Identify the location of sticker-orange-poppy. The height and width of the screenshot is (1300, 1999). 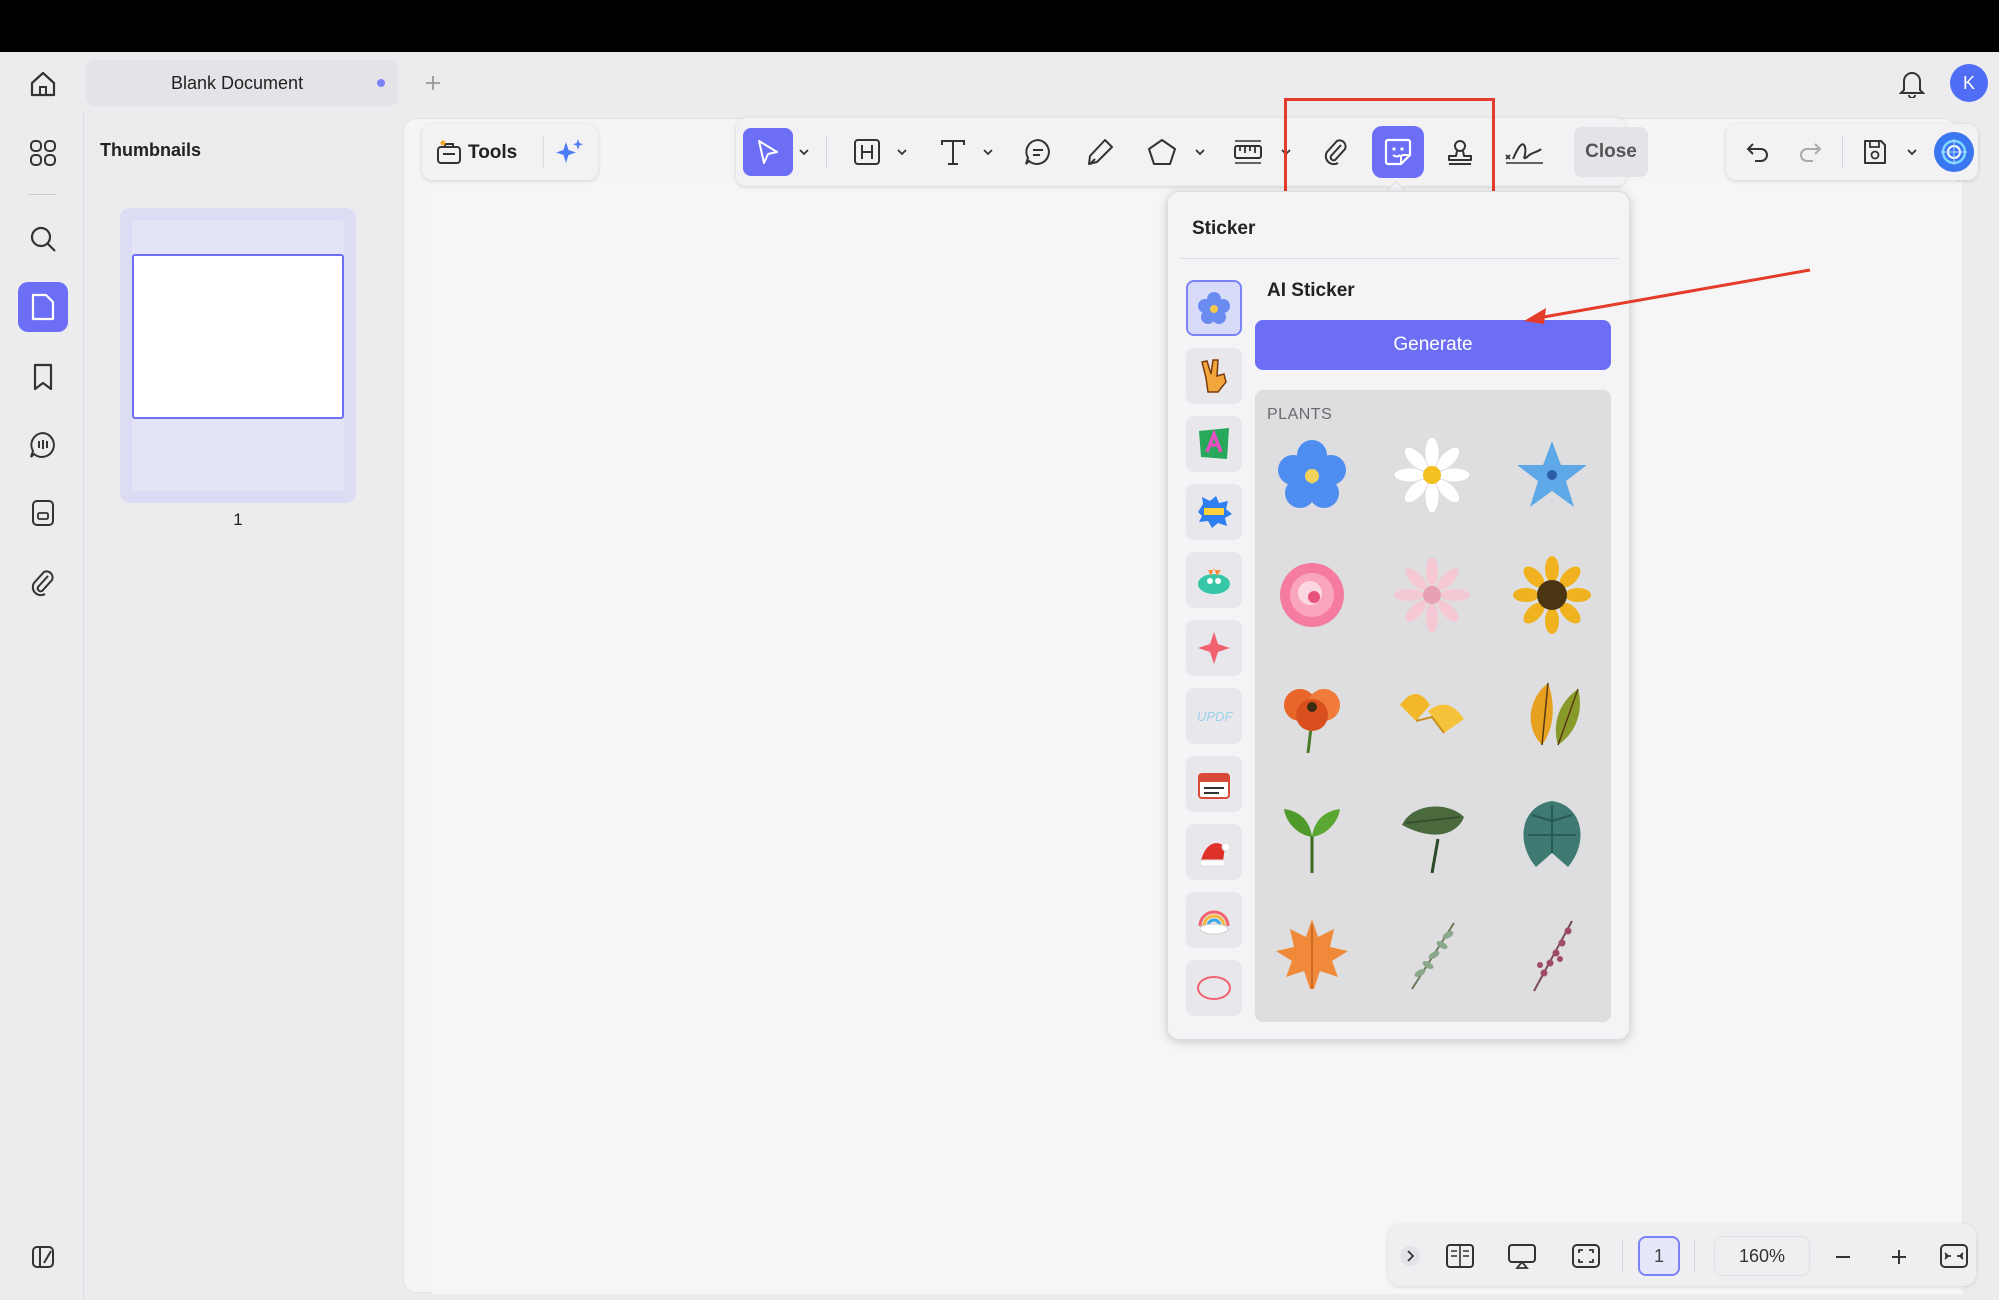
(1312, 715).